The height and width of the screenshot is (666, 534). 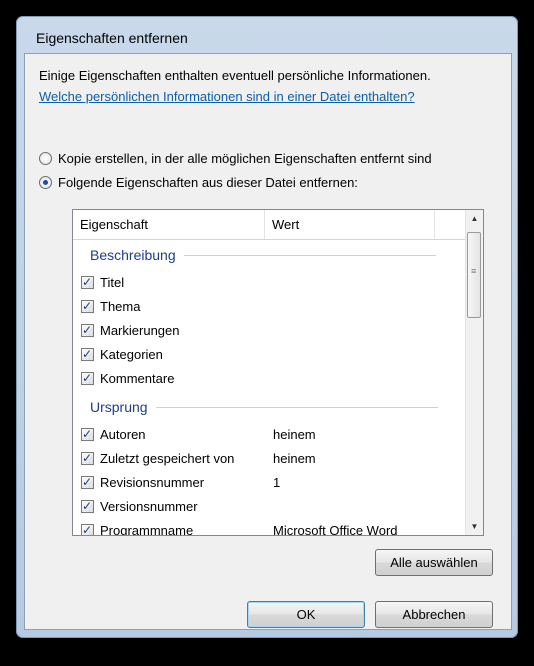 What do you see at coordinates (112, 38) in the screenshot?
I see `window-title: Eigenschaften entfernen` at bounding box center [112, 38].